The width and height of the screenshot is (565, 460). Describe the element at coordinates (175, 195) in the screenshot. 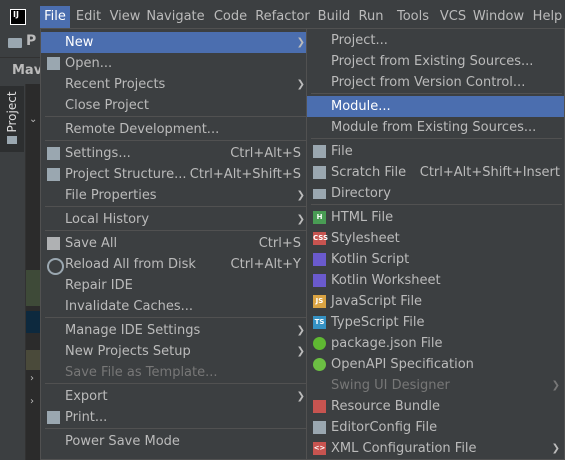

I see `file-menu-item-file-properties: File Properties ❯` at that location.